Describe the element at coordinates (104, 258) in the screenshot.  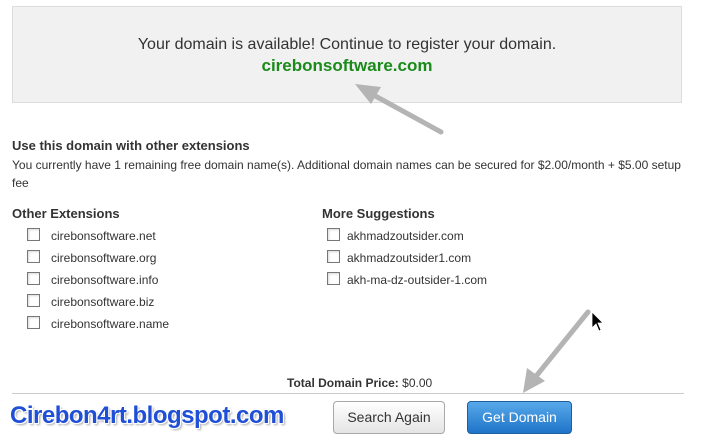
I see `extension-label: cirebonsoftware.org` at that location.